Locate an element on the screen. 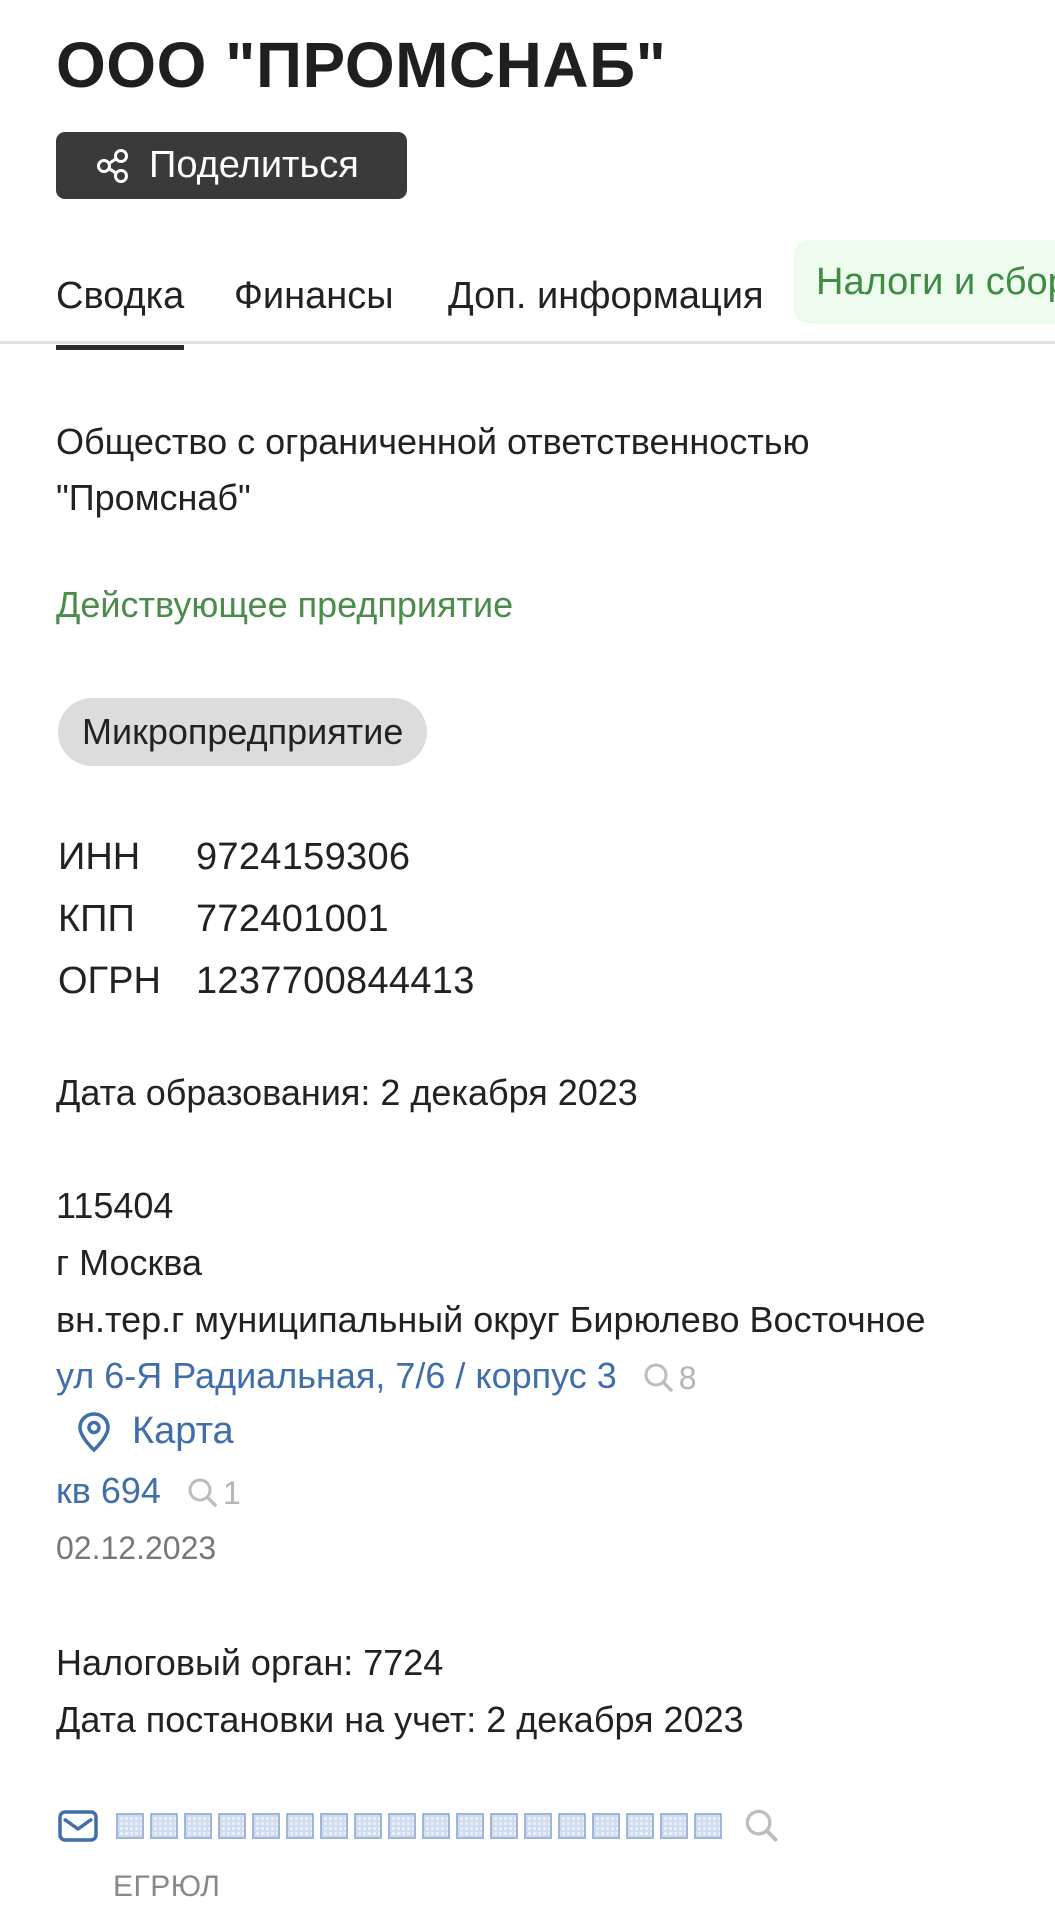  inn-value: 9724159306 is located at coordinates (303, 857).